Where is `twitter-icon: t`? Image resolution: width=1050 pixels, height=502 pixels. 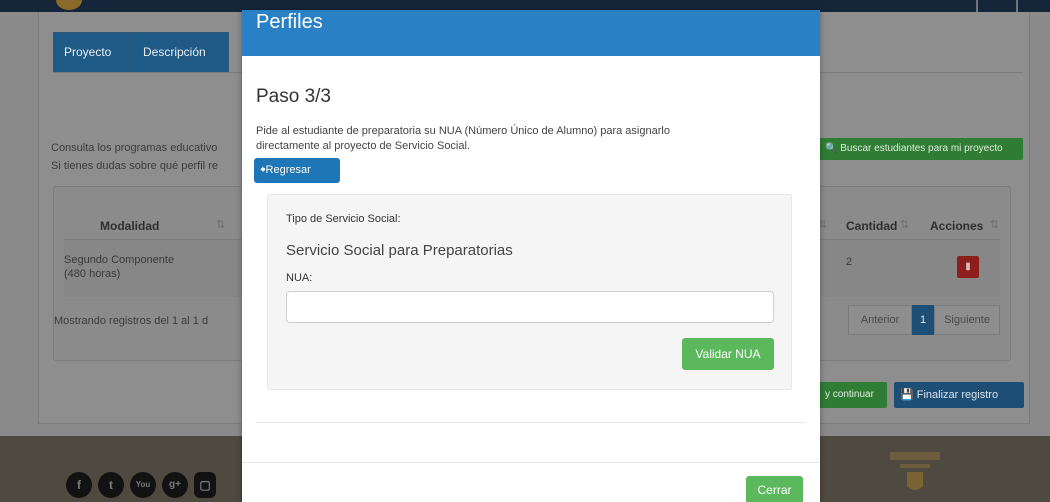
twitter-icon: t is located at coordinates (111, 485).